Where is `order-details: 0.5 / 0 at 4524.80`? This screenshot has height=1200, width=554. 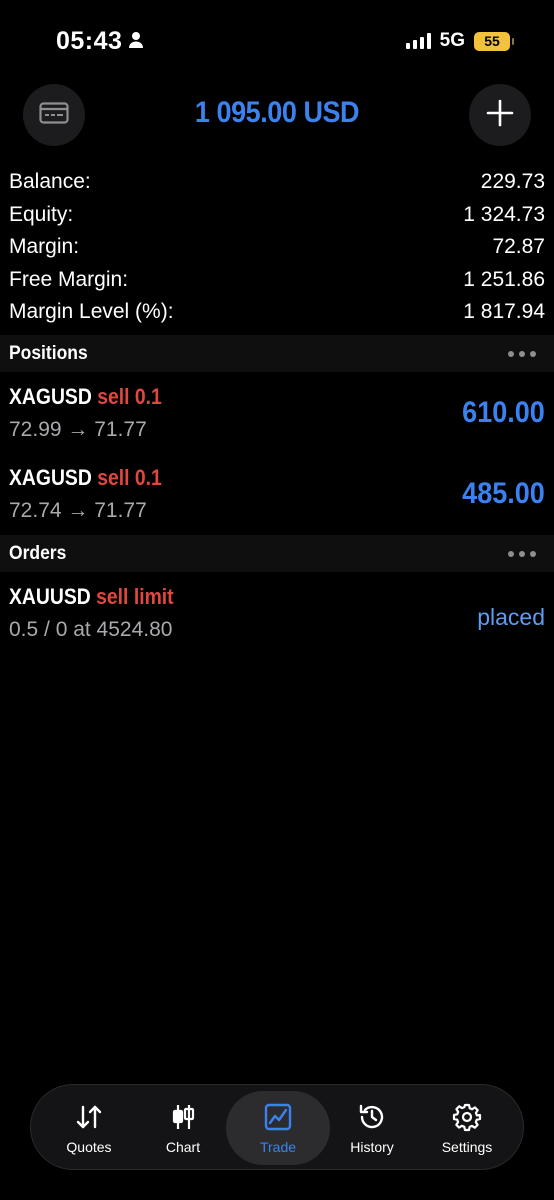 order-details: 0.5 / 0 at 4524.80 is located at coordinates (91, 629).